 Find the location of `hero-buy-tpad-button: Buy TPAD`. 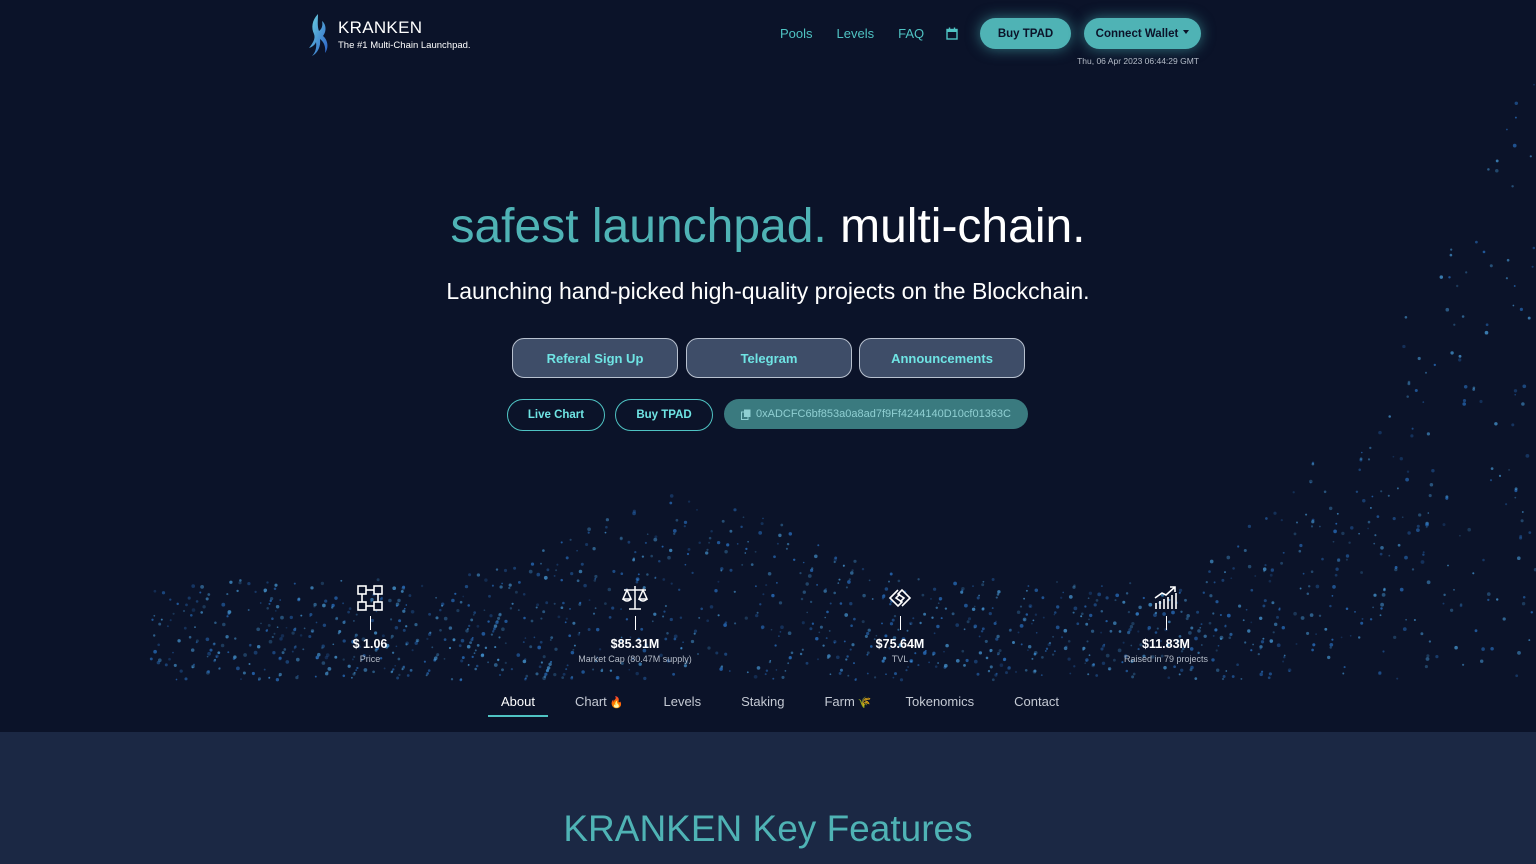

hero-buy-tpad-button: Buy TPAD is located at coordinates (664, 415).